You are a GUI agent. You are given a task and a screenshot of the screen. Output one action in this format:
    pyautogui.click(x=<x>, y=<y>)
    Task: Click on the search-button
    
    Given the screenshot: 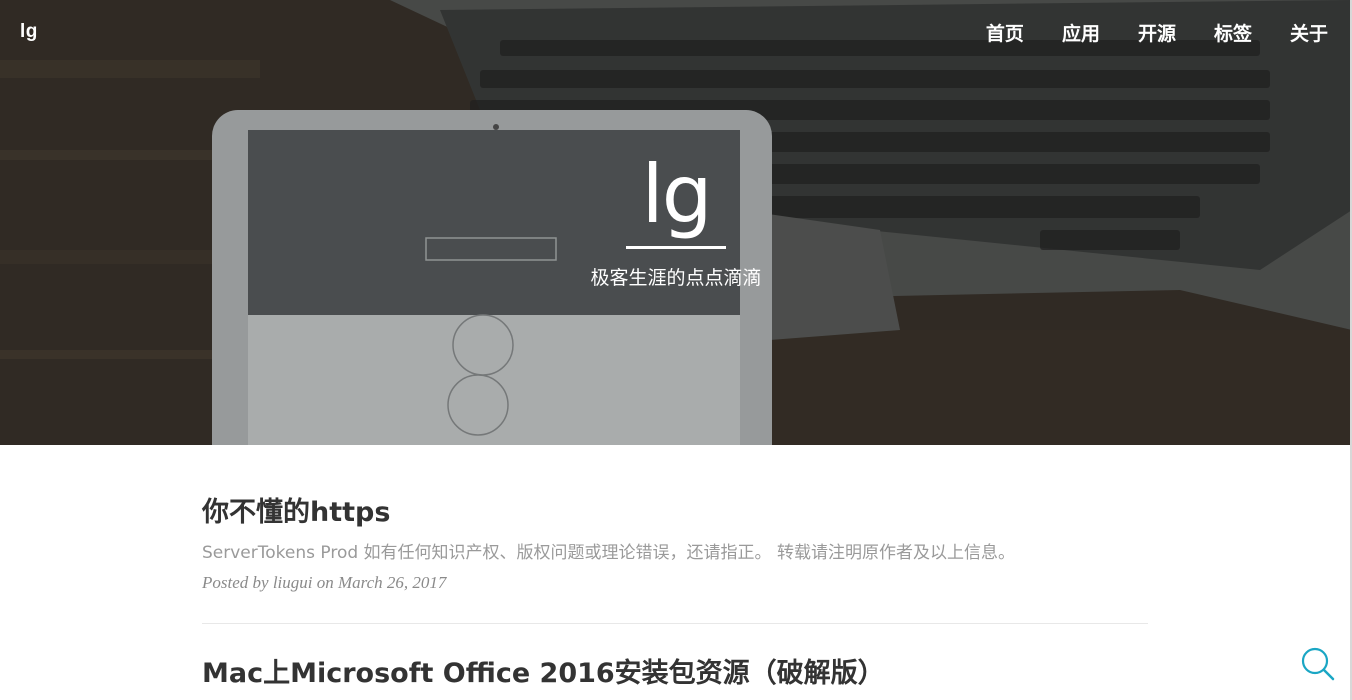 What is the action you would take?
    pyautogui.click(x=1318, y=664)
    